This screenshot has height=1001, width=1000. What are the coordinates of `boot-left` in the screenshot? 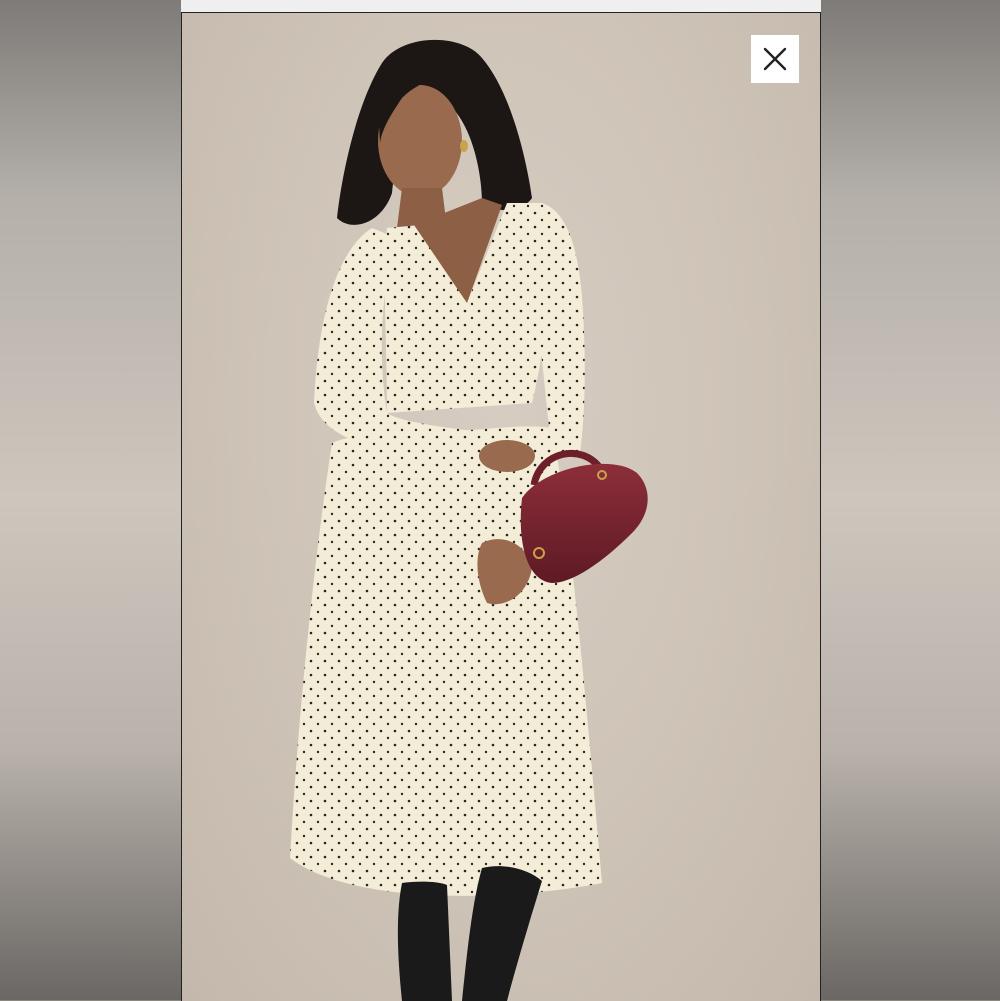 It's located at (424, 941).